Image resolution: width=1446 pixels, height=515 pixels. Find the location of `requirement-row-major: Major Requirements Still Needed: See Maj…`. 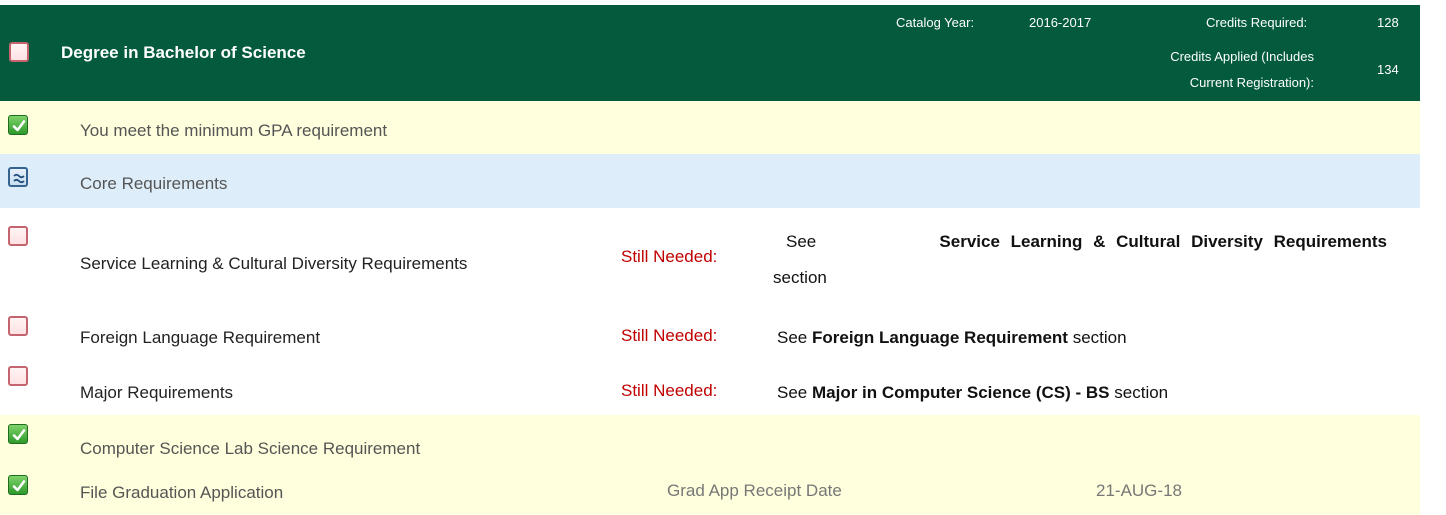

requirement-row-major: Major Requirements Still Needed: See Maj… is located at coordinates (710, 388).